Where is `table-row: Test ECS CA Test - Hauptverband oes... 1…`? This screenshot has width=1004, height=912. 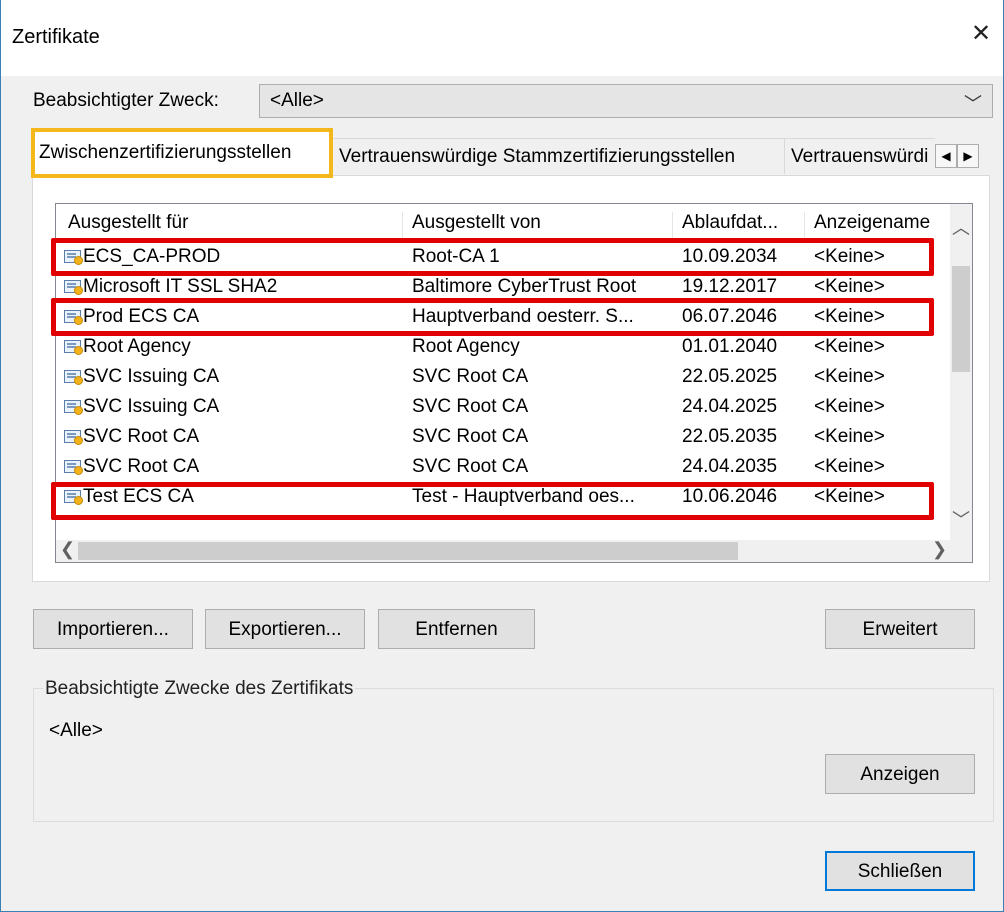 table-row: Test ECS CA Test - Hauptverband oes... 1… is located at coordinates (496, 497).